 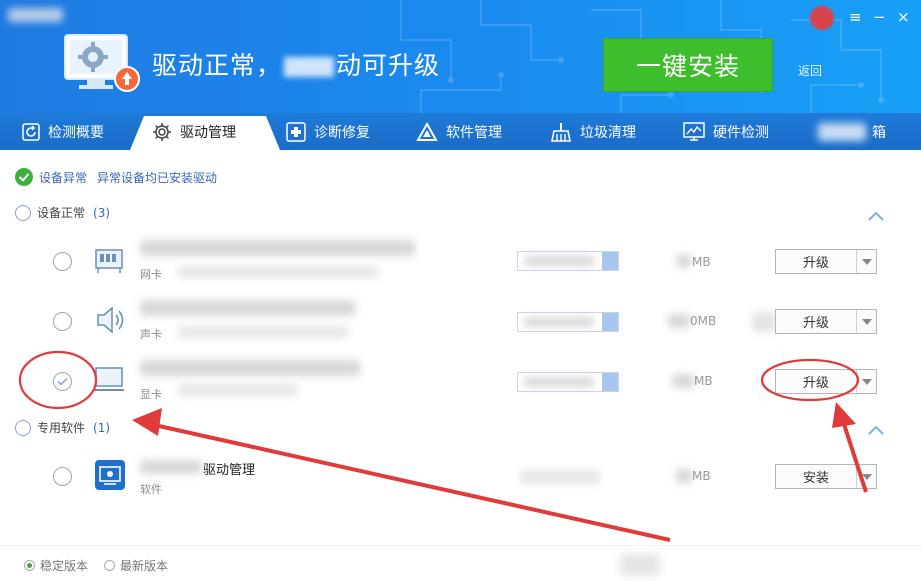 What do you see at coordinates (58, 380) in the screenshot?
I see `annotation-circle-checkbox` at bounding box center [58, 380].